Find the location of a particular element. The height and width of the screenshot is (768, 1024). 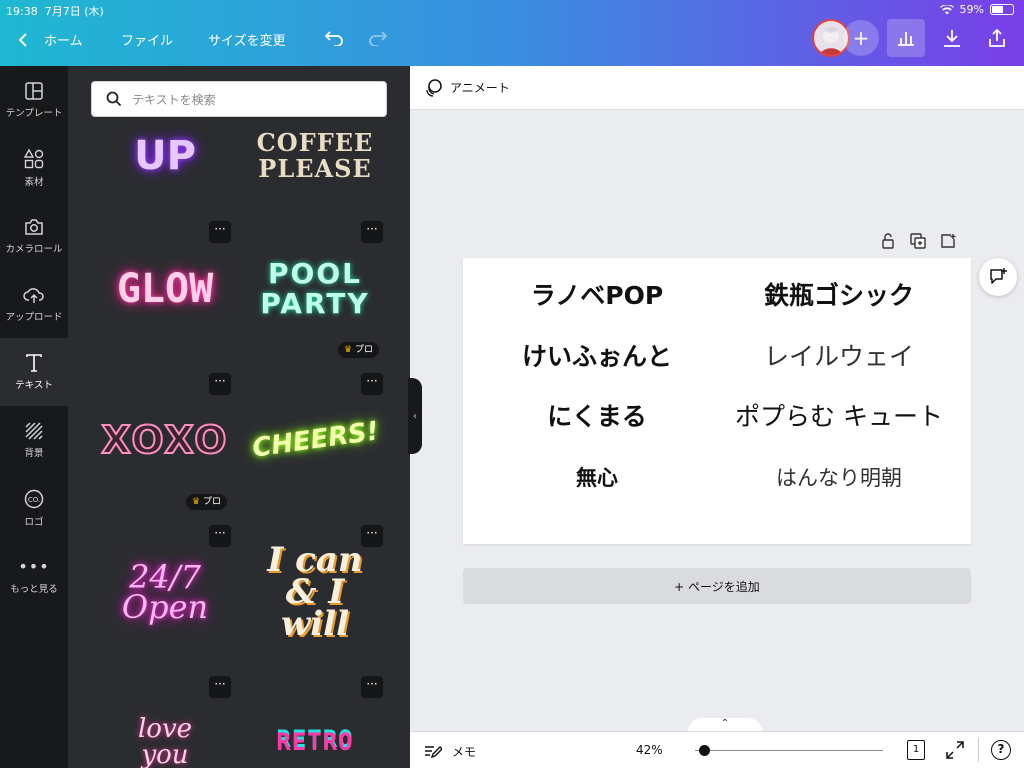

add-comment-button is located at coordinates (998, 277).